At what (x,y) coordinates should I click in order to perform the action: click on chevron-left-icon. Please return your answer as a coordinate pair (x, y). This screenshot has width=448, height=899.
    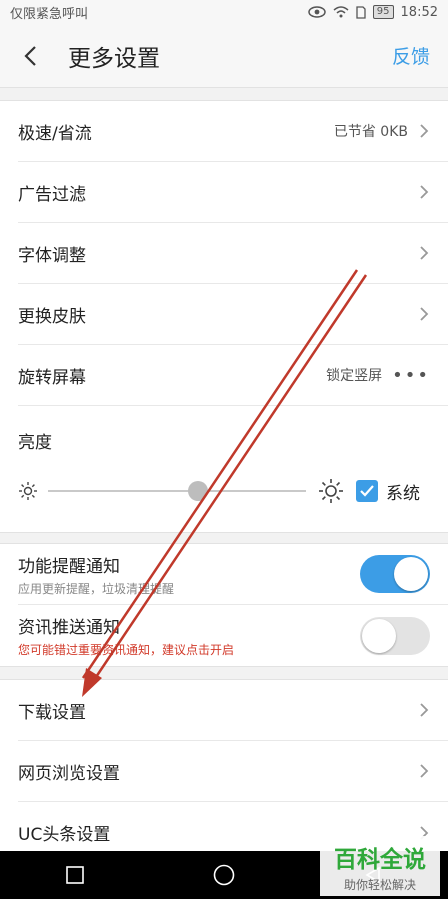
    Looking at the image, I should click on (30, 55).